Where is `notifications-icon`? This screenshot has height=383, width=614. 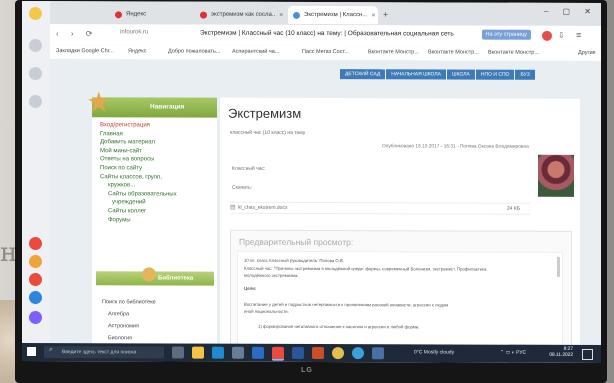
notifications-icon is located at coordinates (587, 354).